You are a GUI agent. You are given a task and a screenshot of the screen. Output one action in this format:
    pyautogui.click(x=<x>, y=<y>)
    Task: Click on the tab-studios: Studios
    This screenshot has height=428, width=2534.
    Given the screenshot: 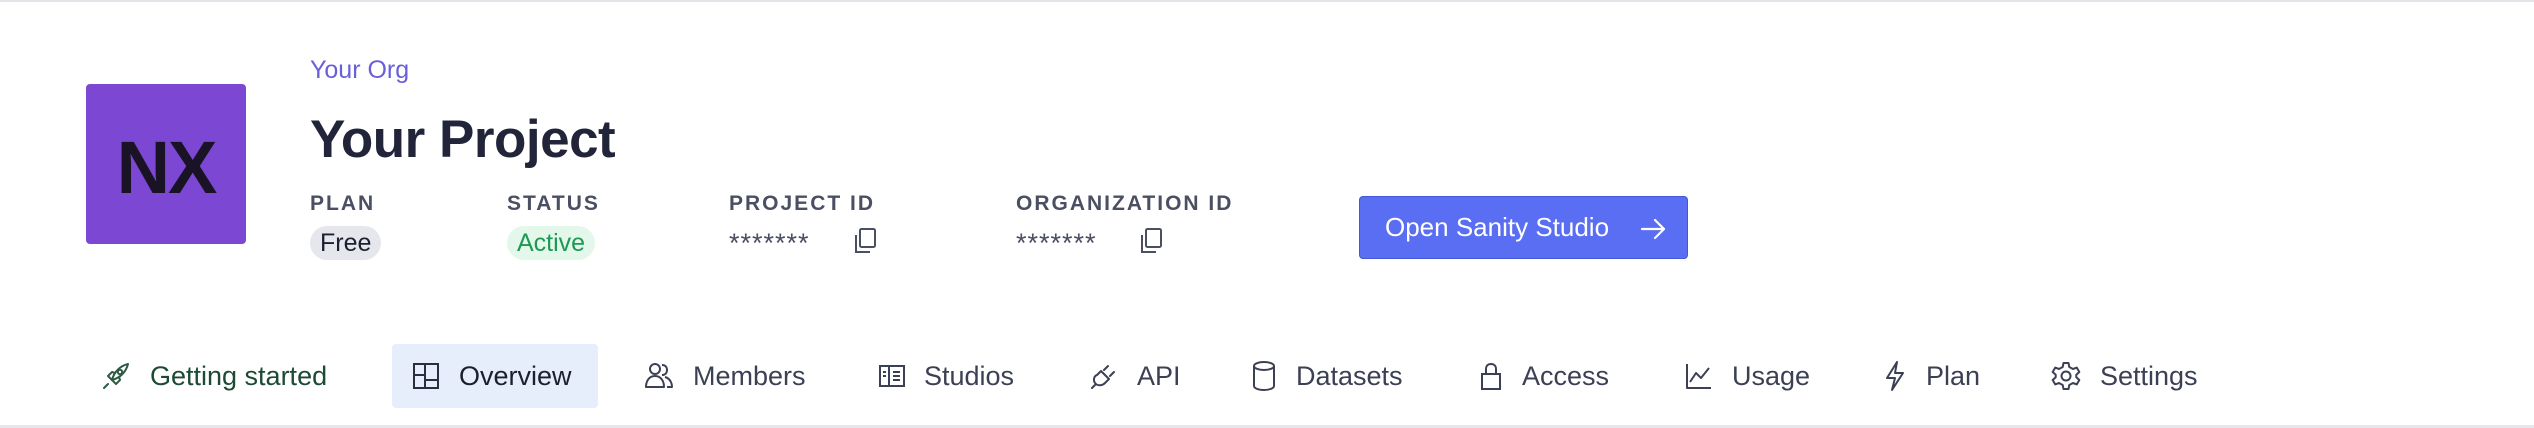 What is the action you would take?
    pyautogui.click(x=958, y=376)
    